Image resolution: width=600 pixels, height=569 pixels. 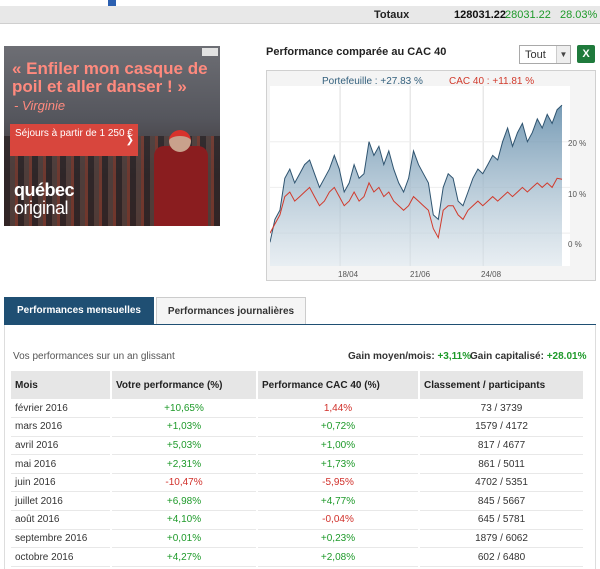 I want to click on ad-dj-figure, so click(x=181, y=186).